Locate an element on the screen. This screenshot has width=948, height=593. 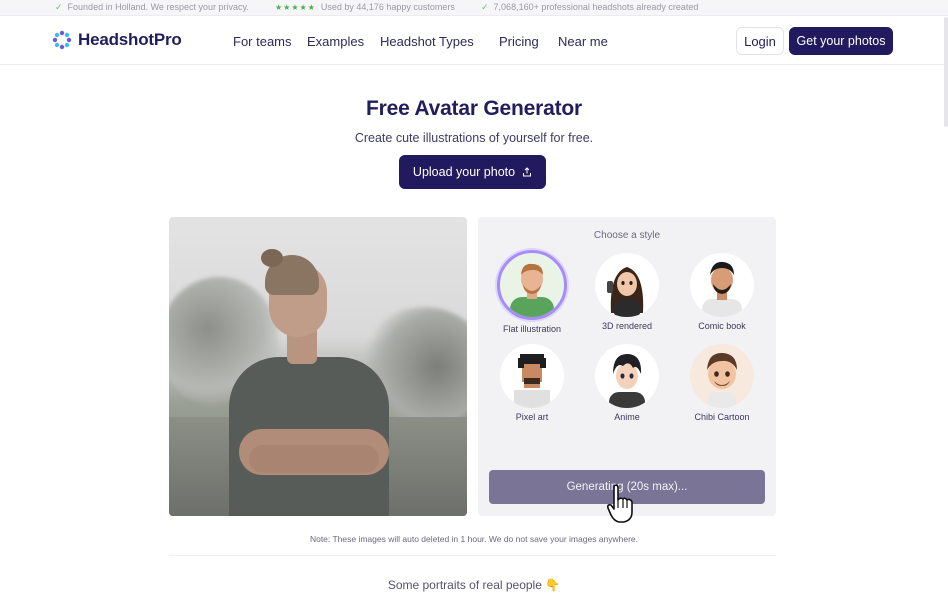
trust-item-text: Used by 44,176 happy customers is located at coordinates (387, 7).